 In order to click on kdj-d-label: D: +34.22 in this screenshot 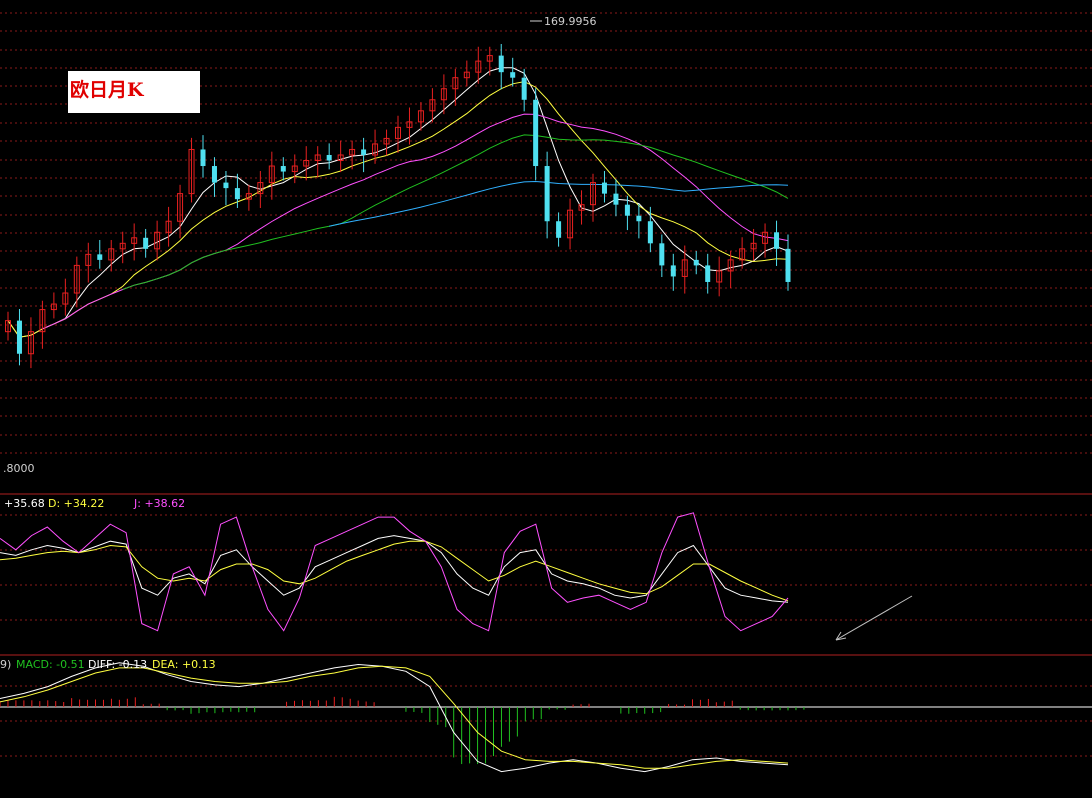, I will do `click(76, 503)`.